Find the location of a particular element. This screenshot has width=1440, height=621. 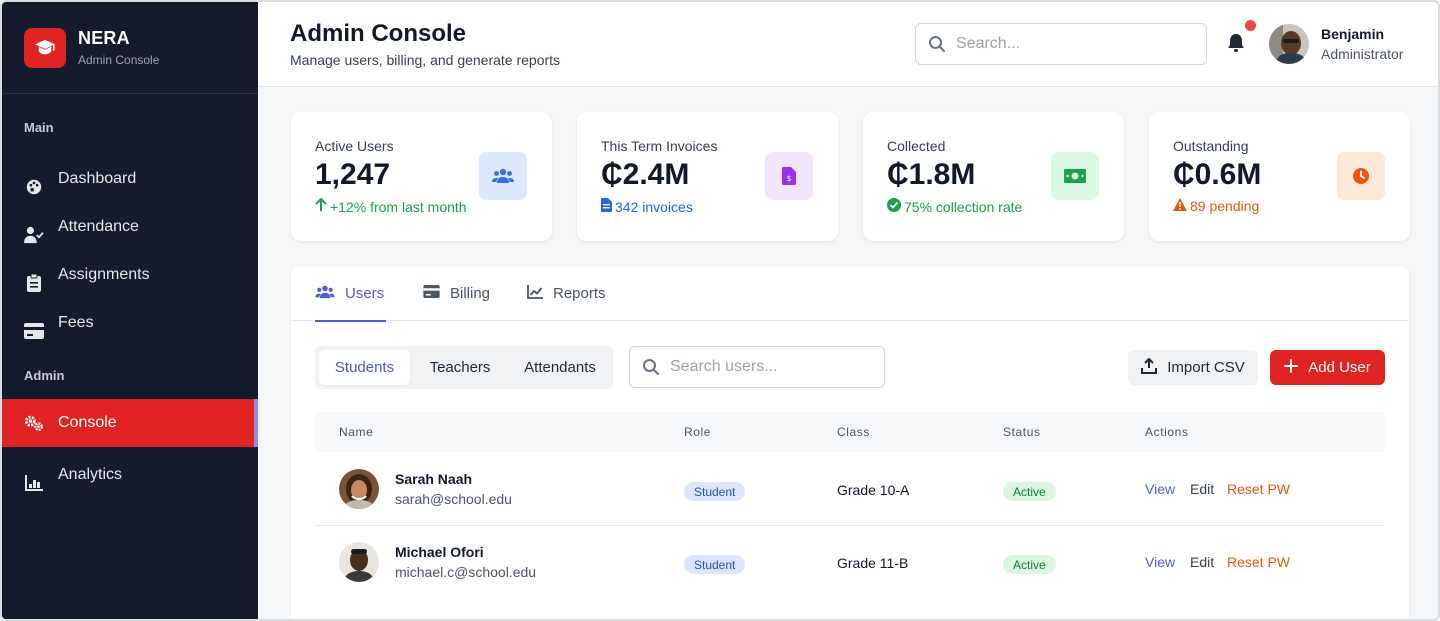

user-search-input is located at coordinates (775, 367).